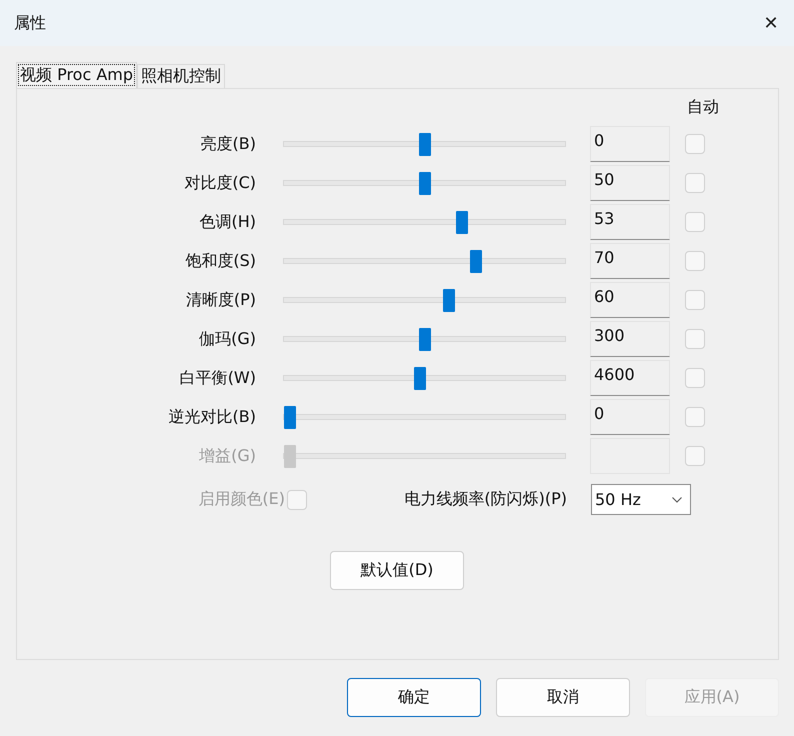 This screenshot has width=794, height=736. I want to click on checkbox-label: 启用颜色(E), so click(241, 499).